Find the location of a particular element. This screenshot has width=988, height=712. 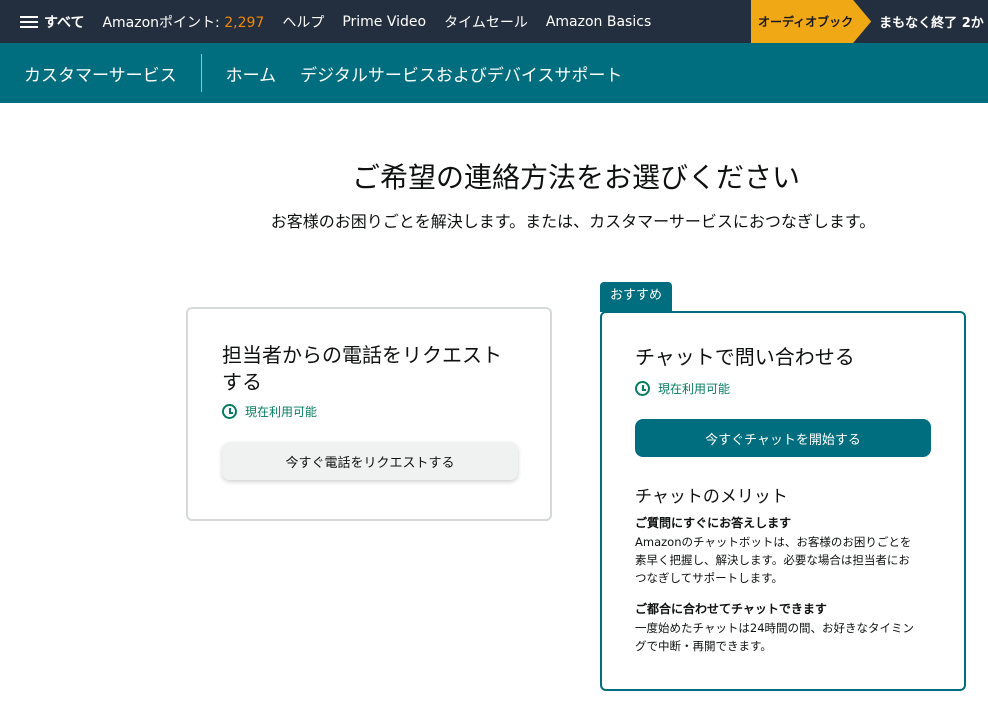

hamburger-icon is located at coordinates (29, 22).